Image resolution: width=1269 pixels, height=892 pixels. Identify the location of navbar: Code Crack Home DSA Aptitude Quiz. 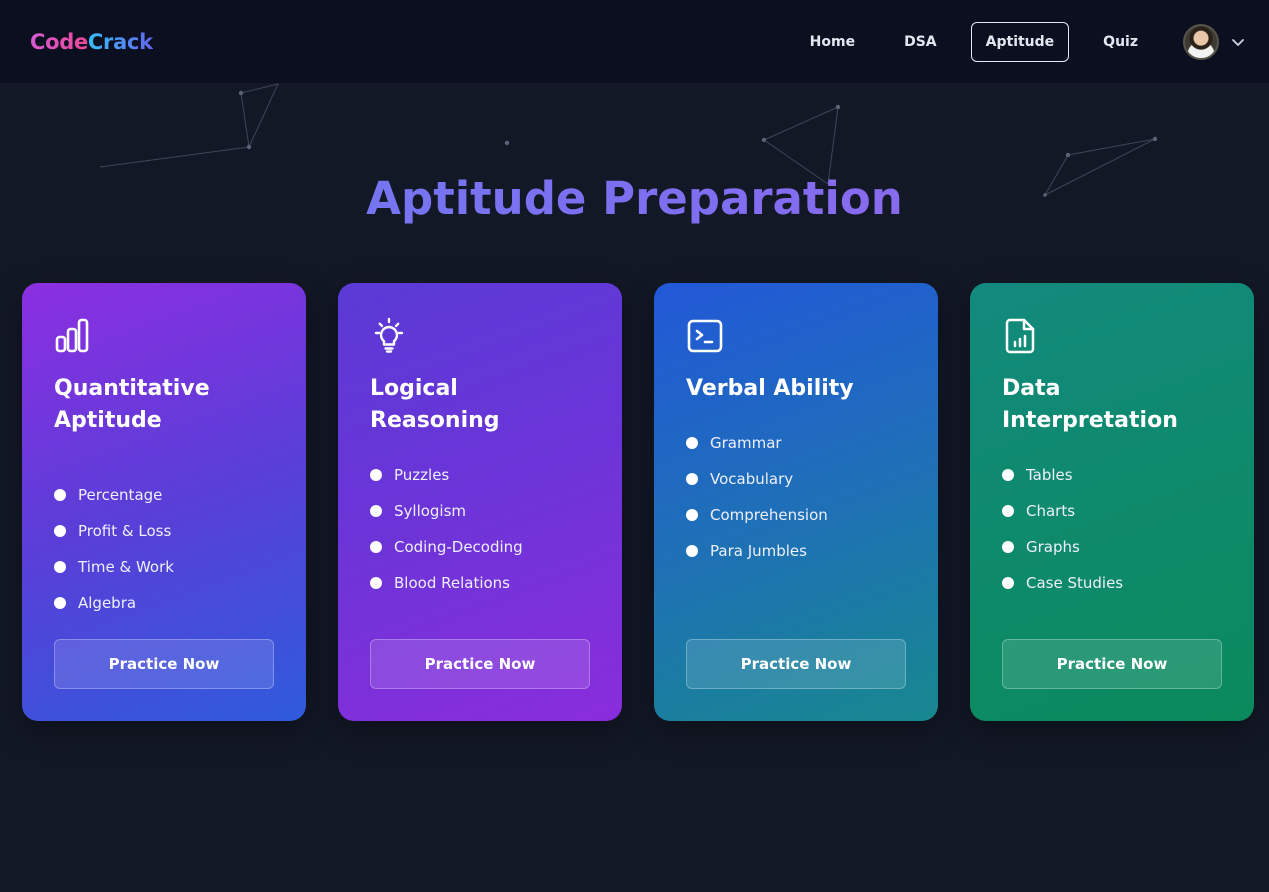
(634, 41).